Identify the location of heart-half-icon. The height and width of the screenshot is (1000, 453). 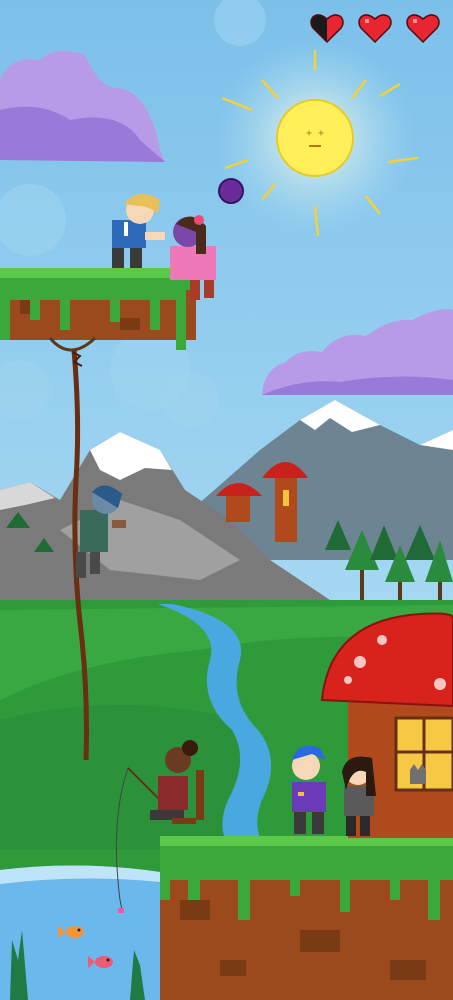
(327, 28).